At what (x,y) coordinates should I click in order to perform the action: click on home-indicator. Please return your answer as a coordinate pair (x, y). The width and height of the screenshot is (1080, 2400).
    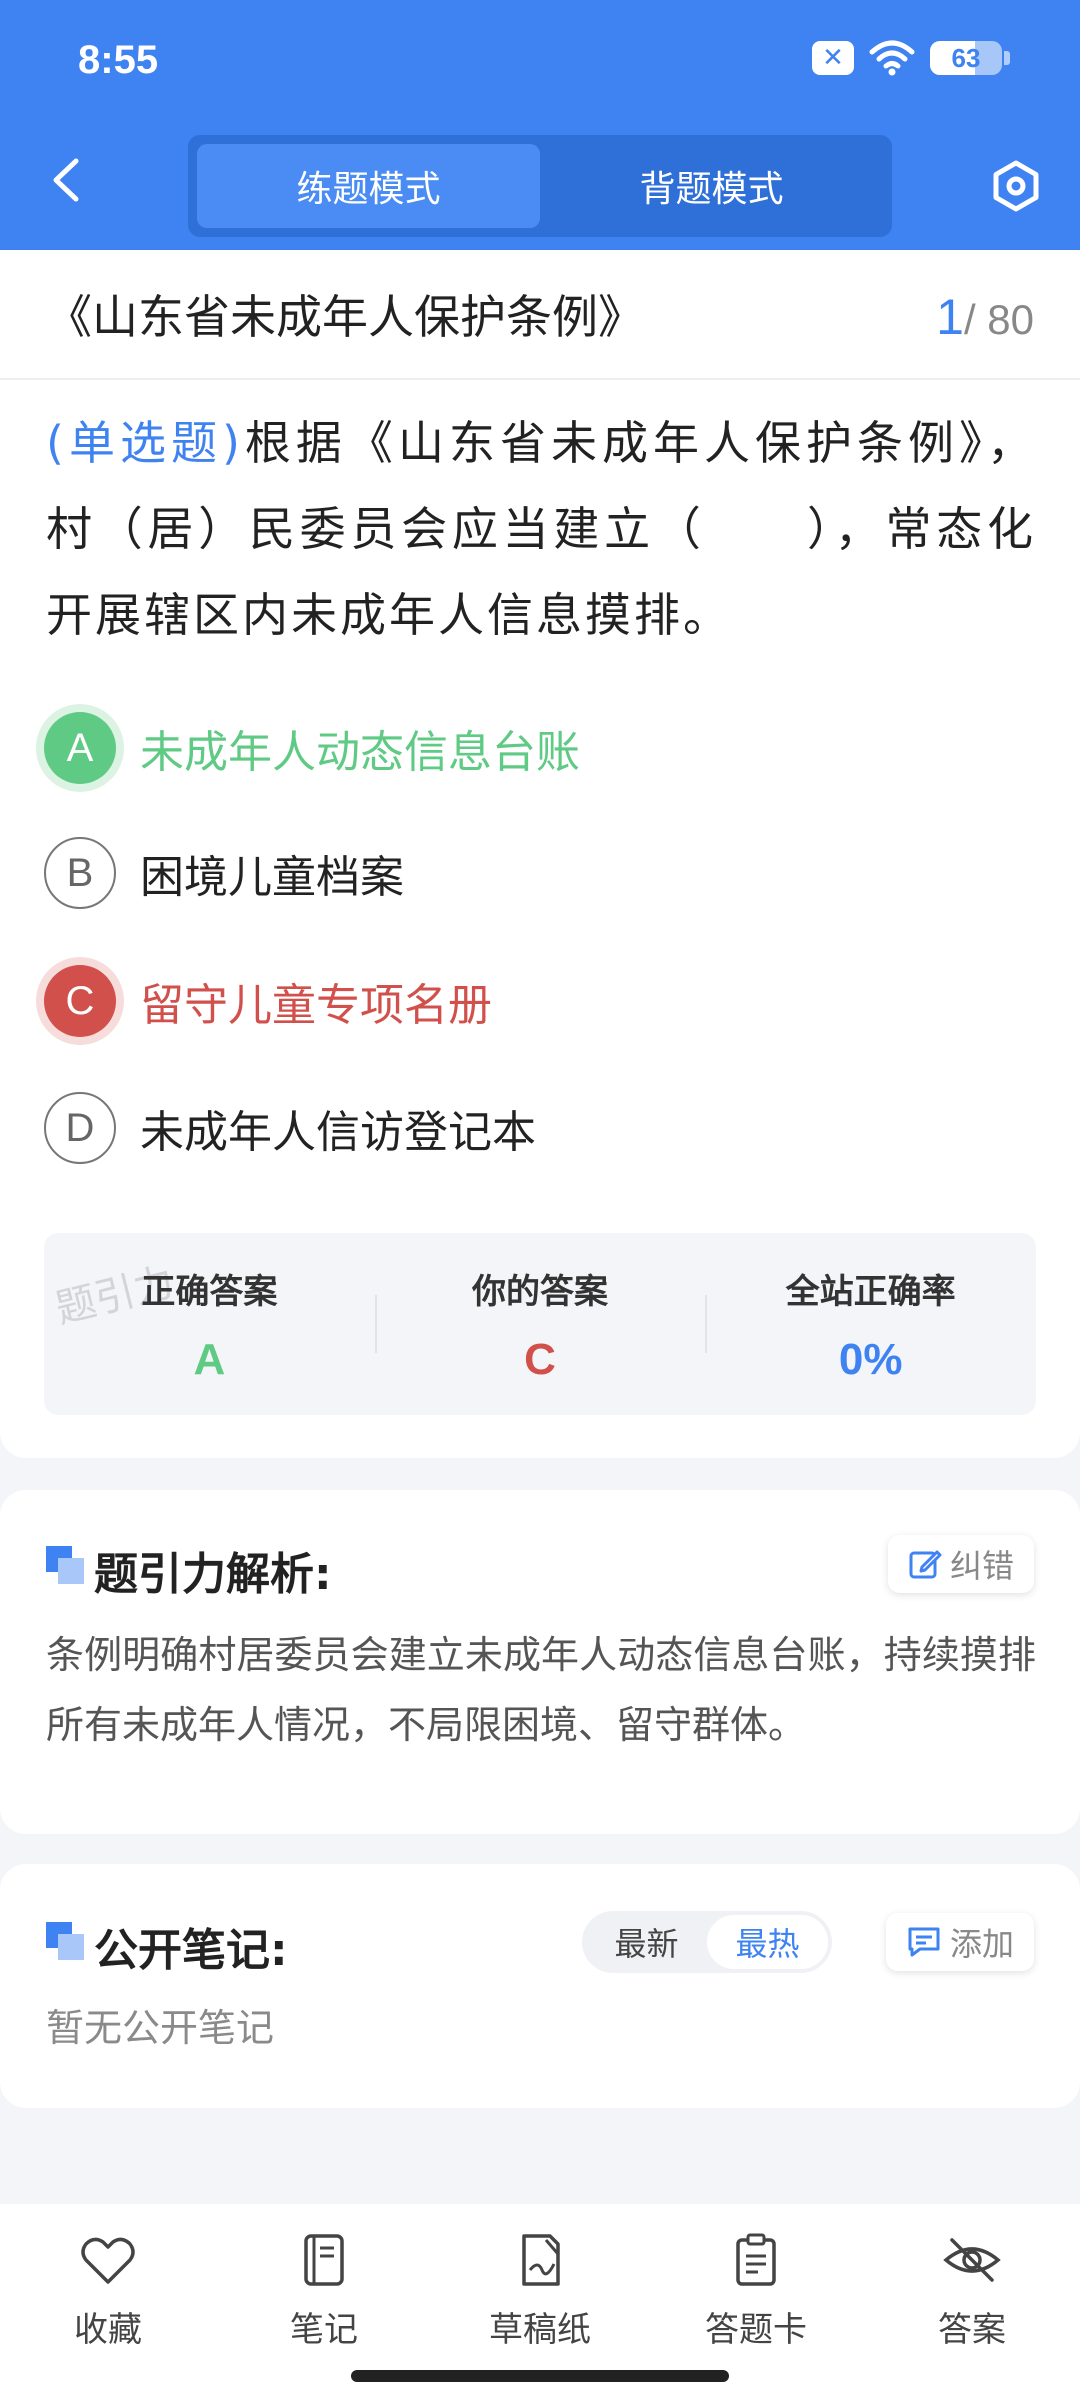
    Looking at the image, I should click on (540, 2376).